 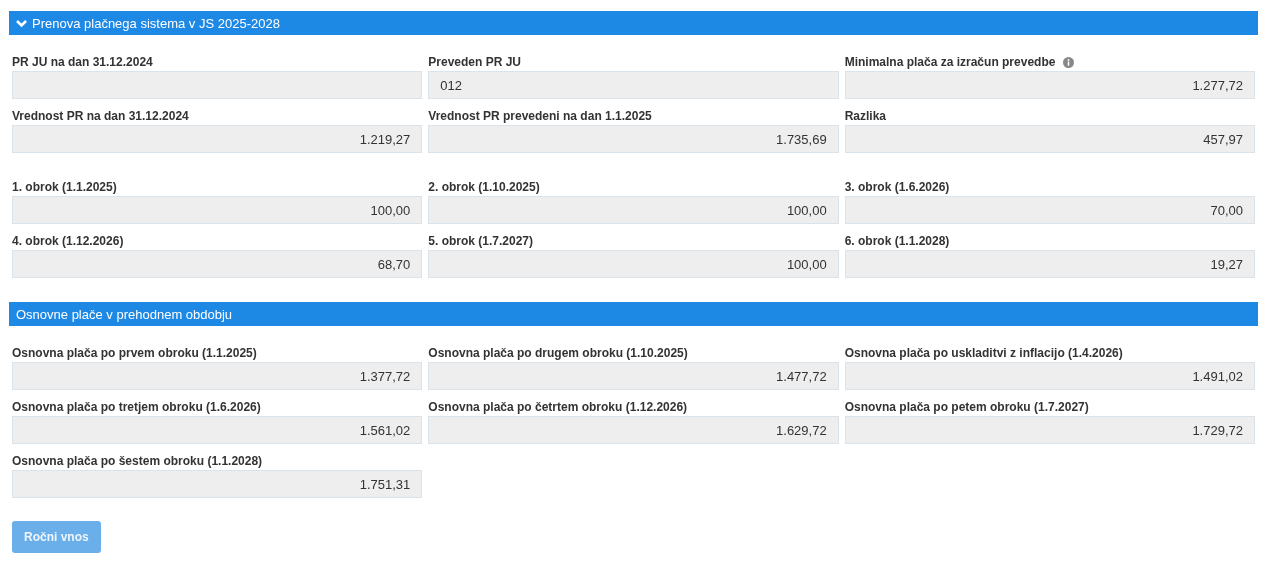 I want to click on input-field: 70,00, so click(x=1049, y=210).